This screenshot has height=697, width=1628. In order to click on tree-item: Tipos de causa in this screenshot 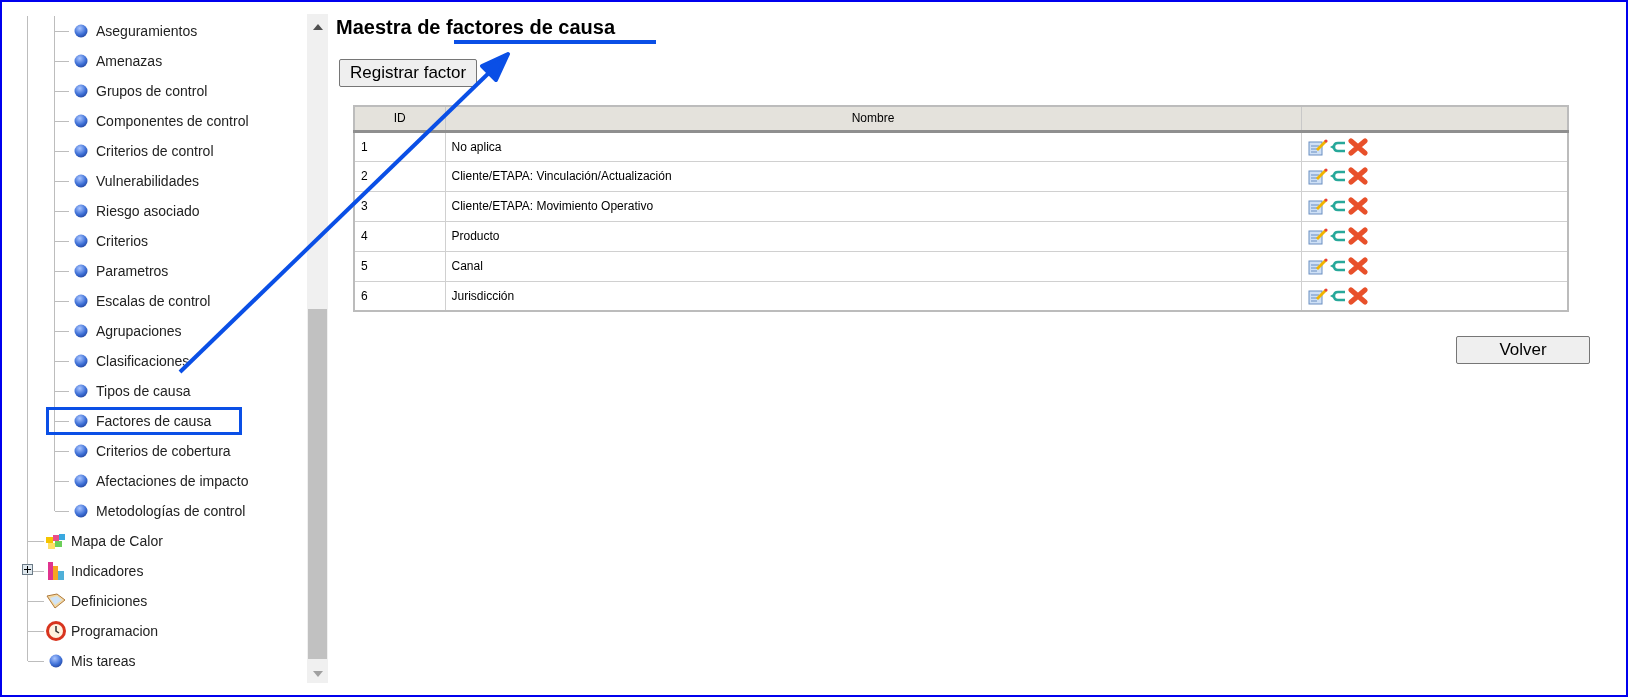, I will do `click(143, 391)`.